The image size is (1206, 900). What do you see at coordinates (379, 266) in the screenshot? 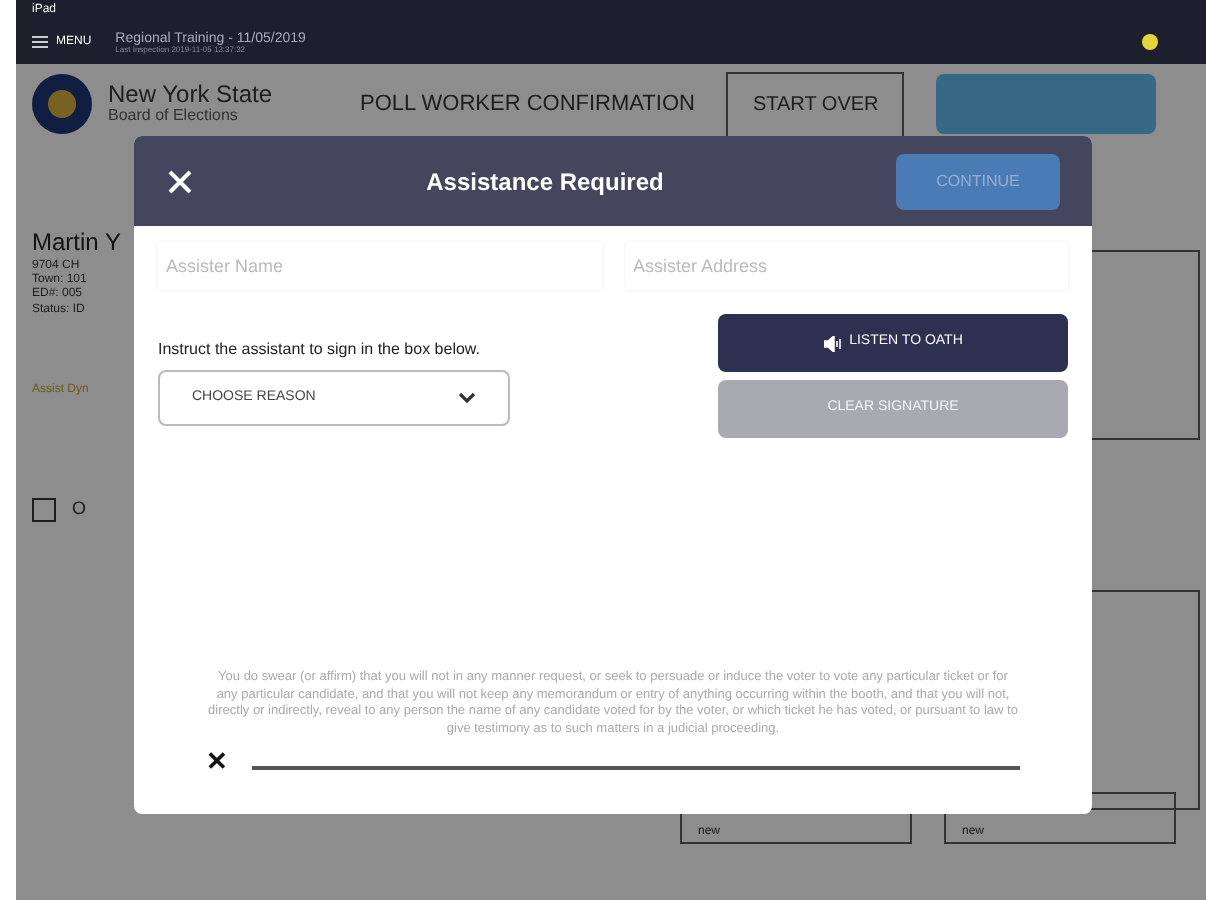
I see `input-field: Assister Name` at bounding box center [379, 266].